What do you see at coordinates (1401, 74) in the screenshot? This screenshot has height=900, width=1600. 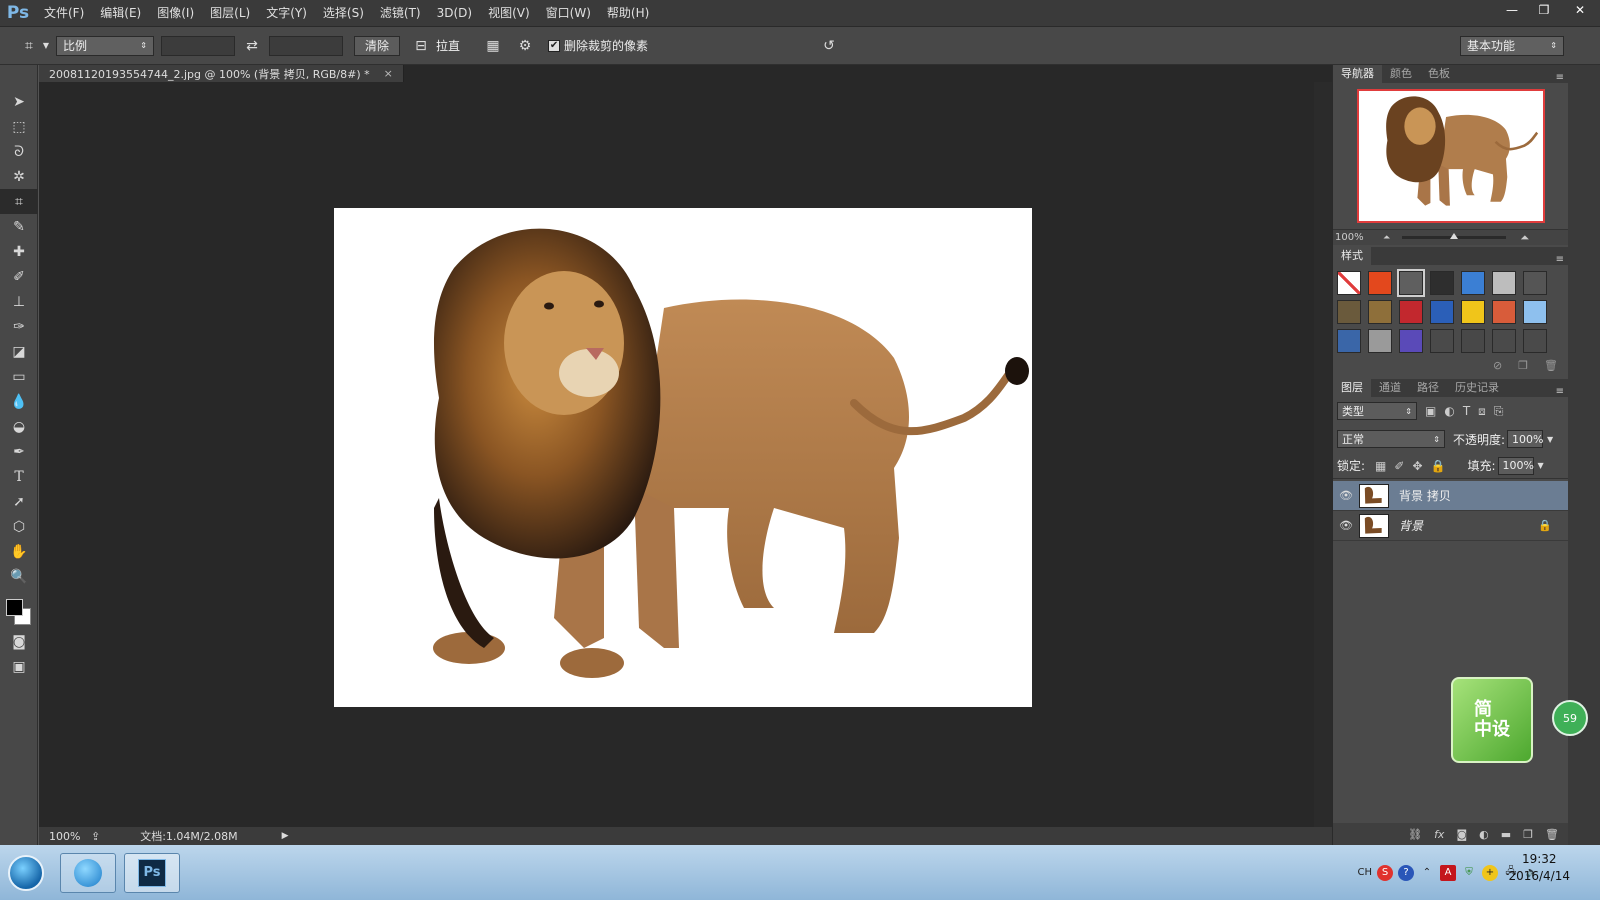 I see `tab-color: 颜色` at bounding box center [1401, 74].